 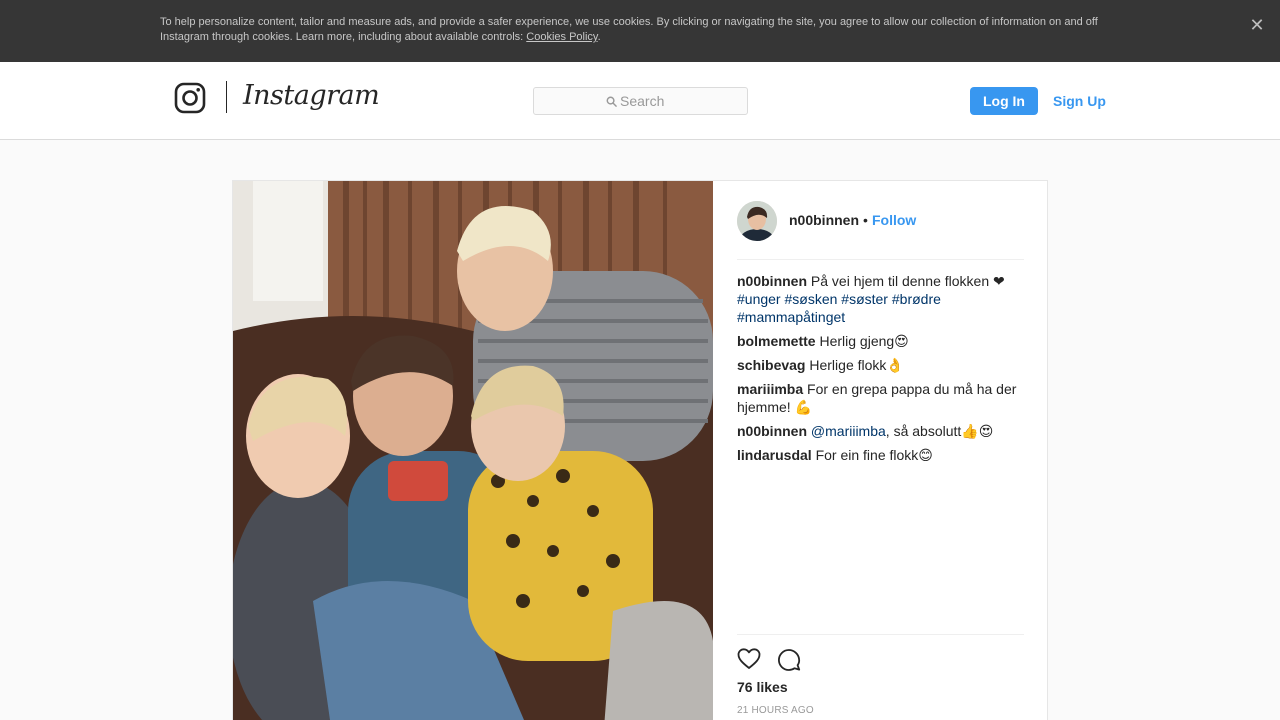 I want to click on sign-up-link: Sign Up, so click(x=1079, y=101).